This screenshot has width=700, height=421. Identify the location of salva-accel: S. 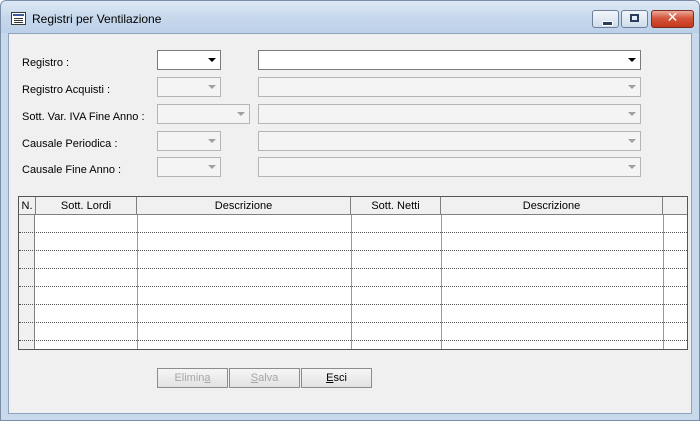
(254, 378).